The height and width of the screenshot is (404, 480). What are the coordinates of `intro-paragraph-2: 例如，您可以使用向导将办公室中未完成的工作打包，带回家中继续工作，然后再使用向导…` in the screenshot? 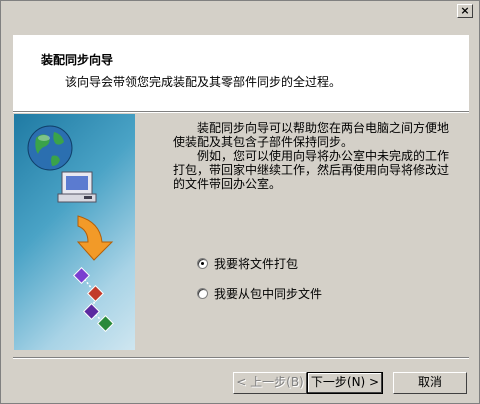 It's located at (311, 170).